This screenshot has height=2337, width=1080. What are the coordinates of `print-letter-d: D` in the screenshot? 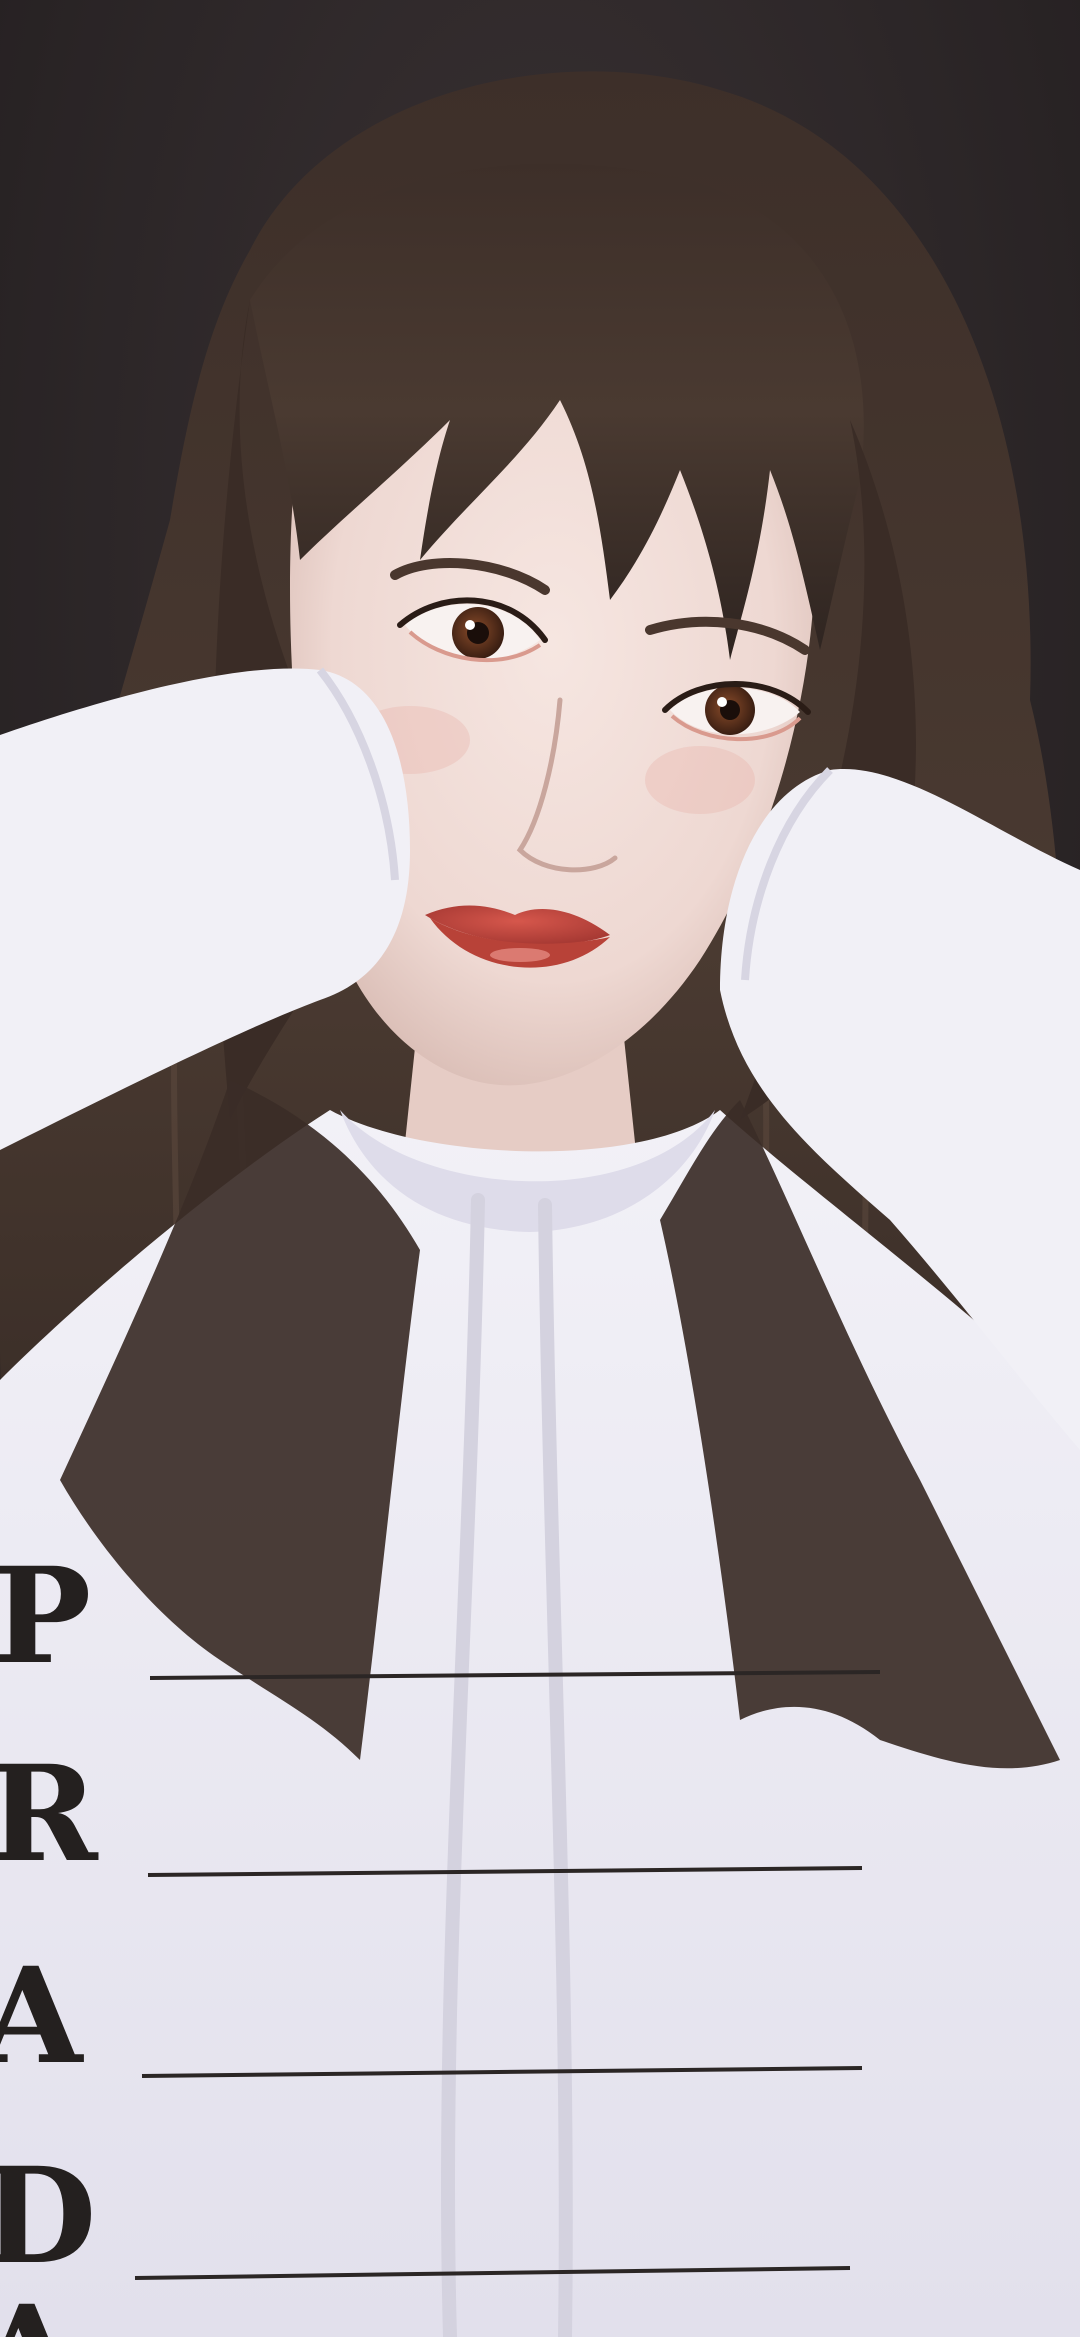 It's located at (48, 2216).